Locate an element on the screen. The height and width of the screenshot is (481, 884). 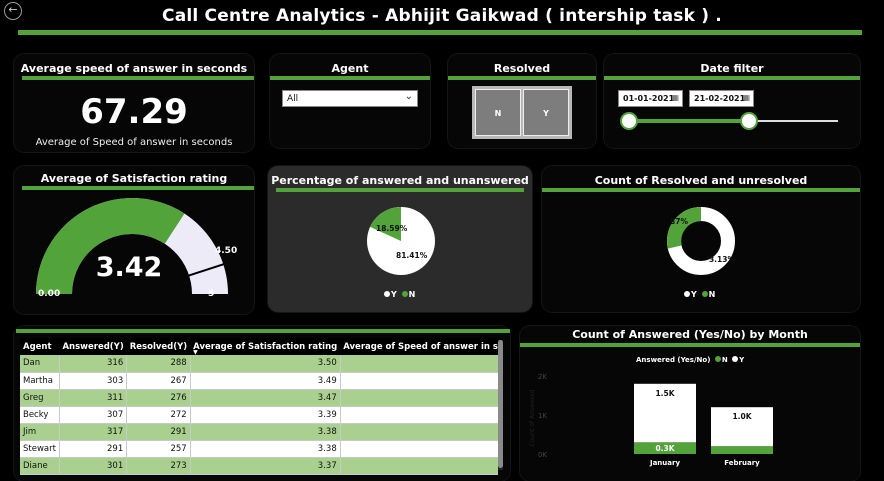
end-date-input: 21-02-2021 ▦ is located at coordinates (721, 98).